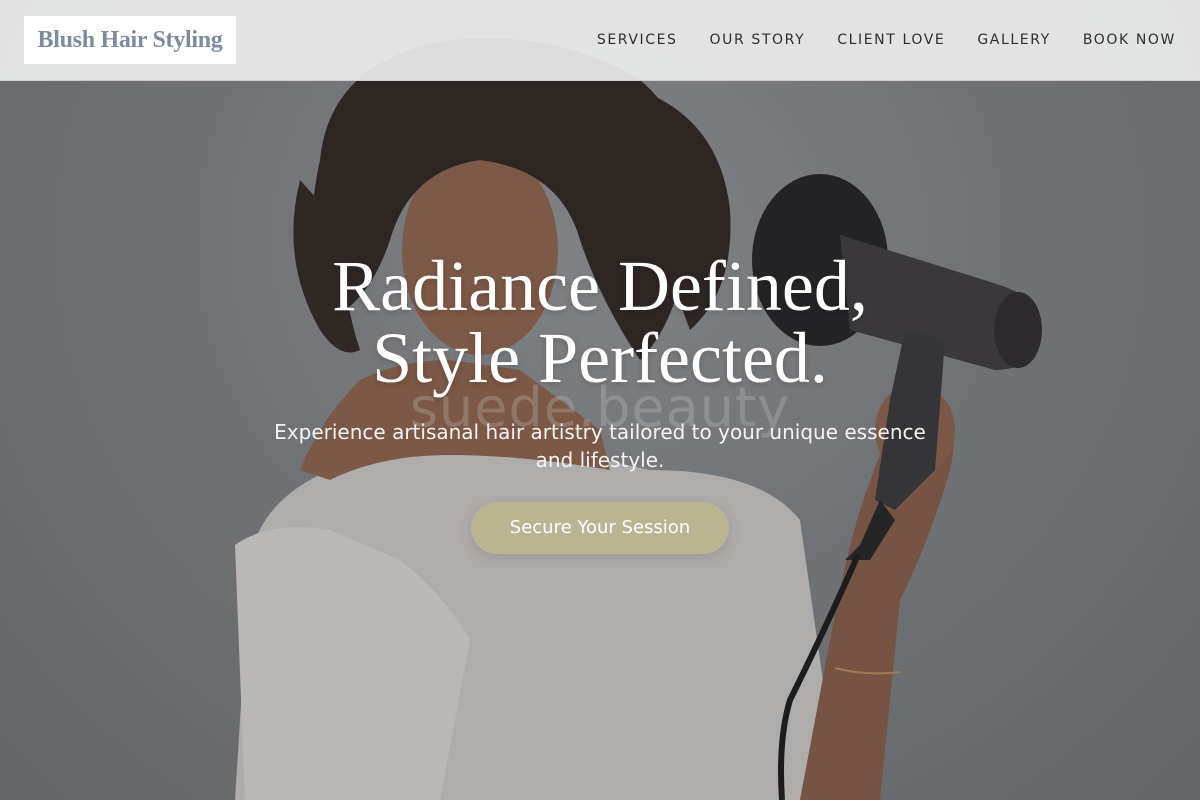  What do you see at coordinates (758, 40) in the screenshot?
I see `nav-link-our-story: OUR STORY` at bounding box center [758, 40].